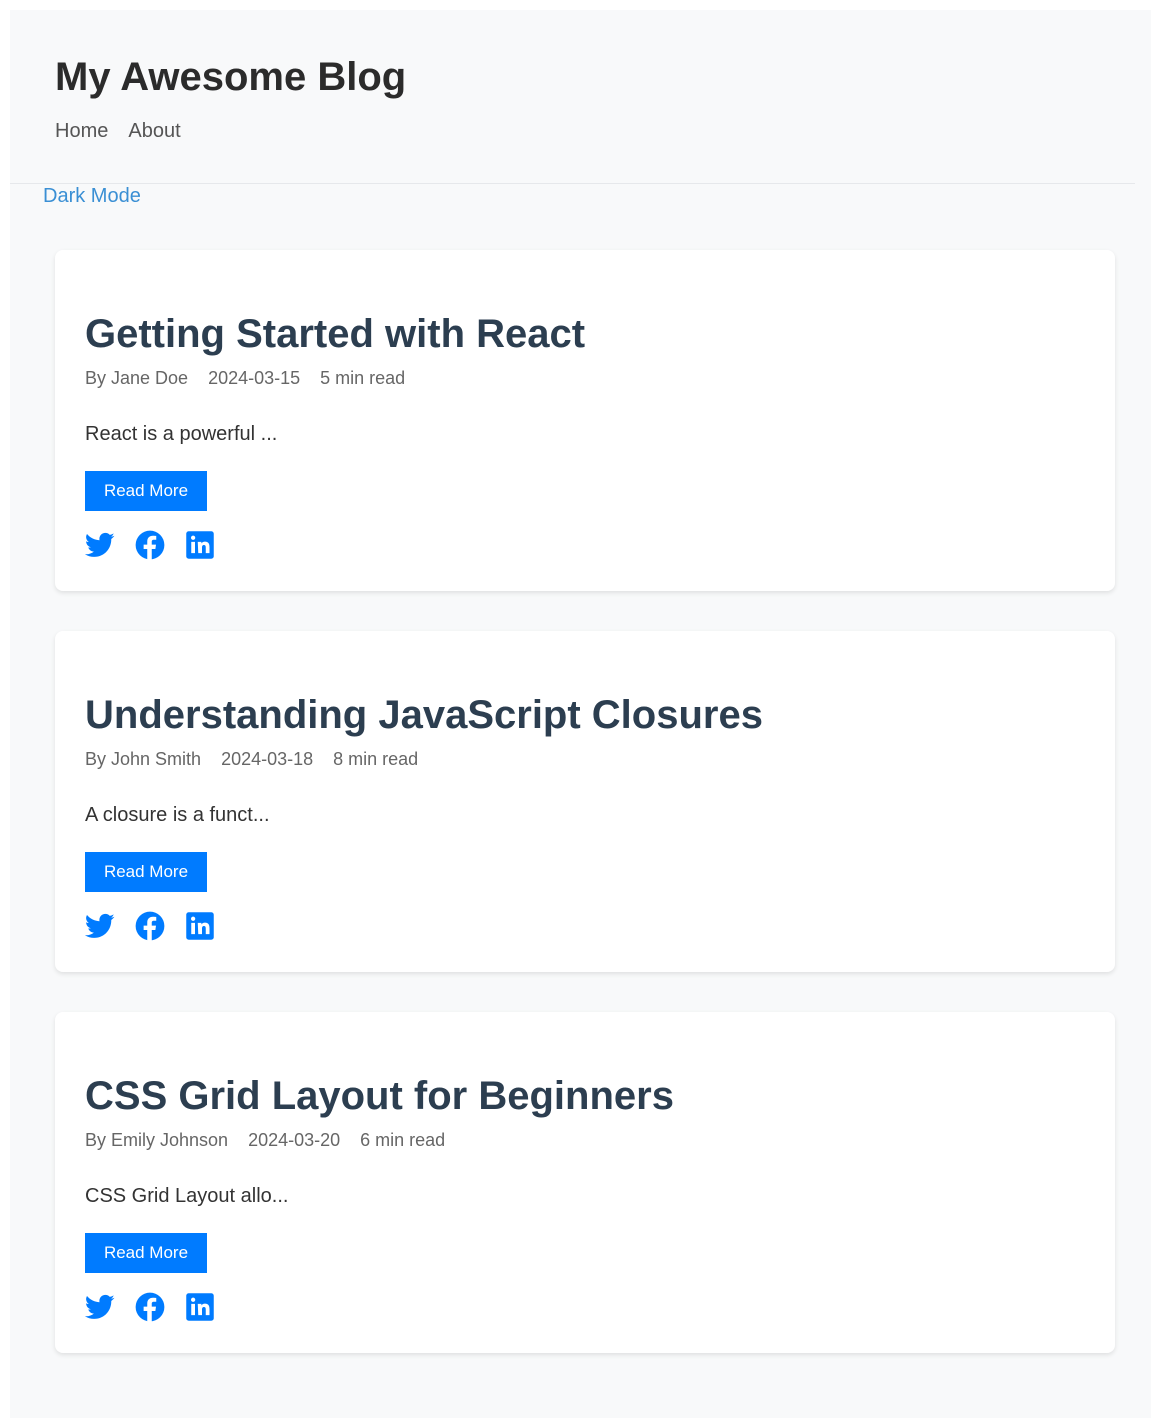  I want to click on main-nav: Home About, so click(118, 131).